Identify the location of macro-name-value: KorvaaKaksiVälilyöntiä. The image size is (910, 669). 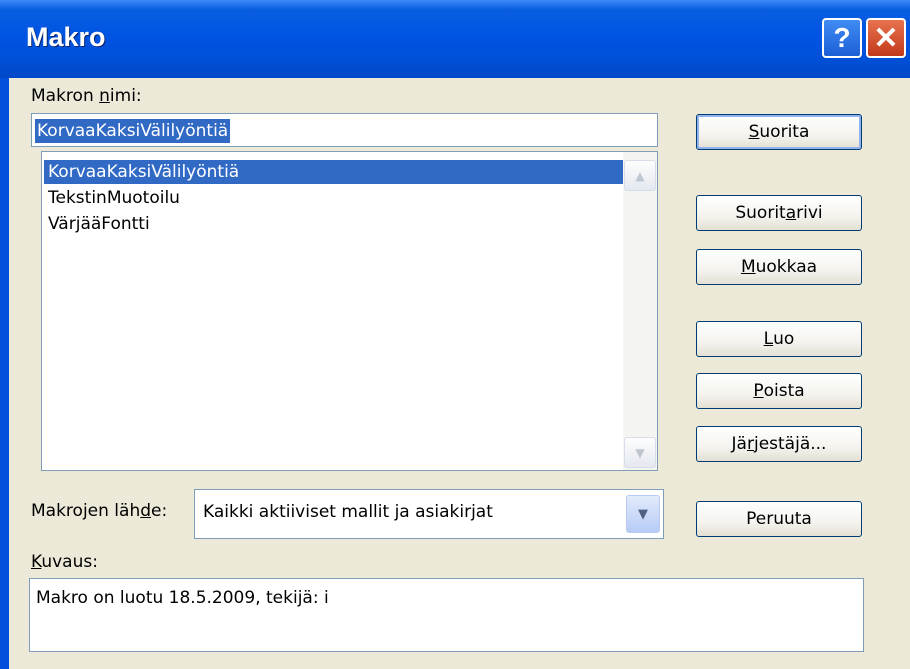
(133, 131).